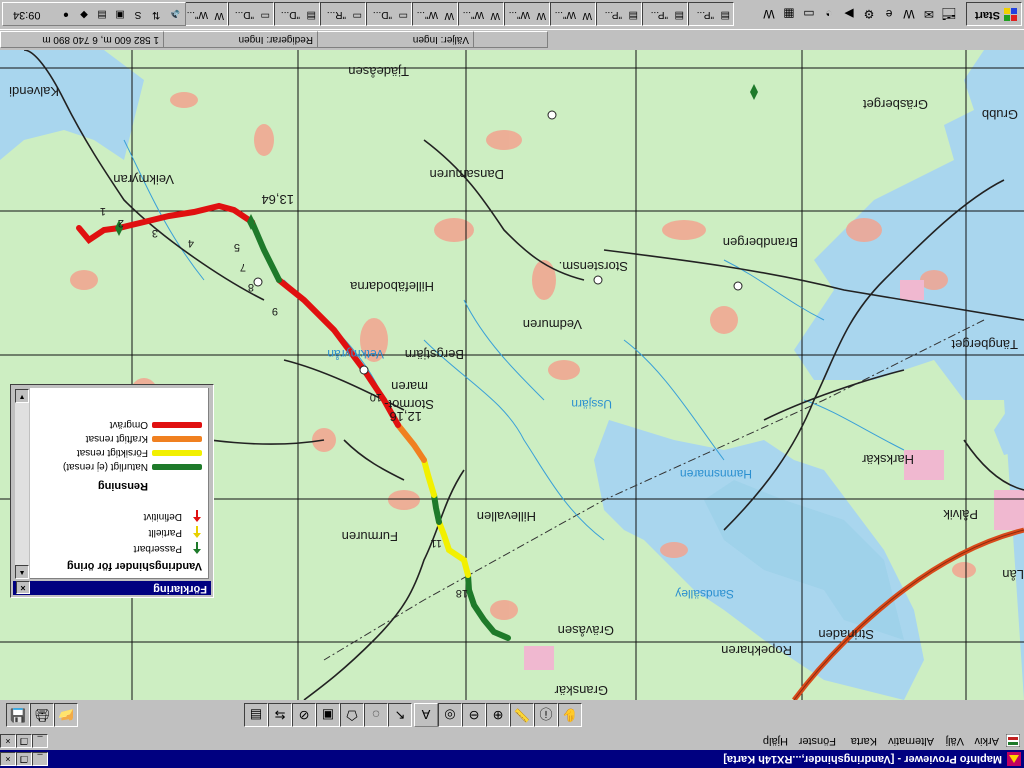  What do you see at coordinates (409, 386) in the screenshot?
I see `place-maren: maren` at bounding box center [409, 386].